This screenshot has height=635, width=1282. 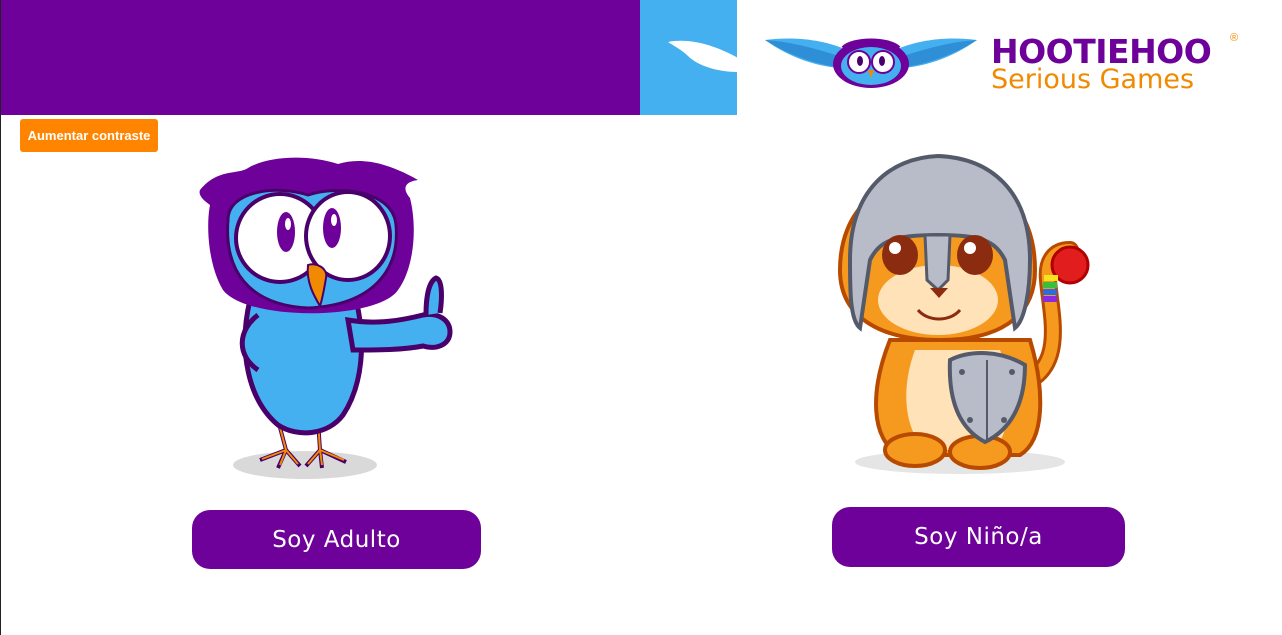 What do you see at coordinates (965, 315) in the screenshot?
I see `tiger-knight-mascot-illustration` at bounding box center [965, 315].